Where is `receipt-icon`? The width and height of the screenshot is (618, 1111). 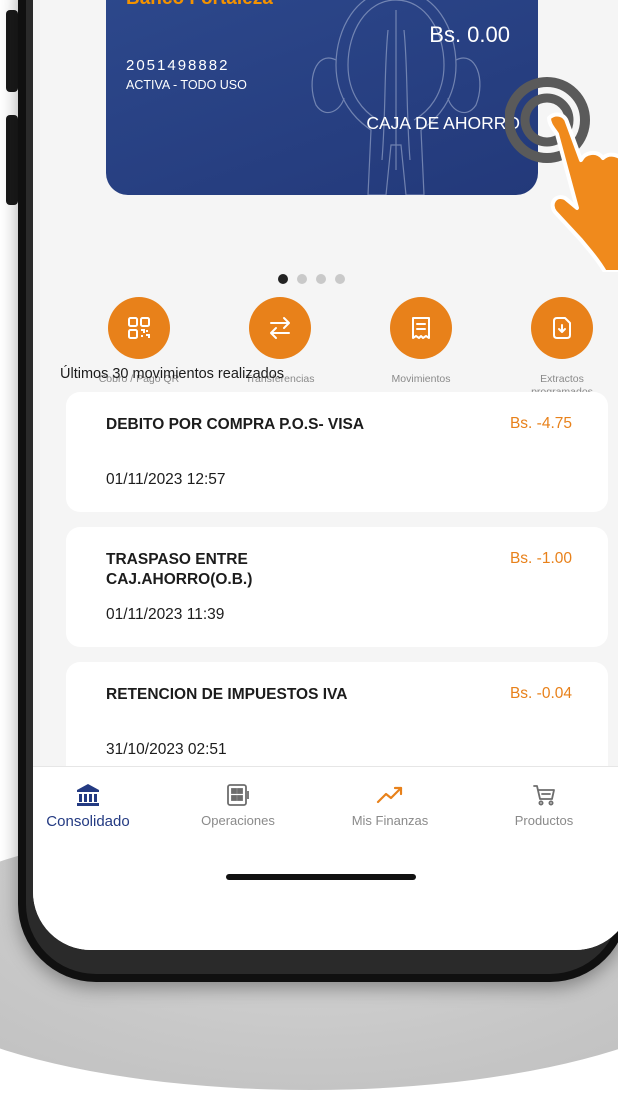
receipt-icon is located at coordinates (421, 328).